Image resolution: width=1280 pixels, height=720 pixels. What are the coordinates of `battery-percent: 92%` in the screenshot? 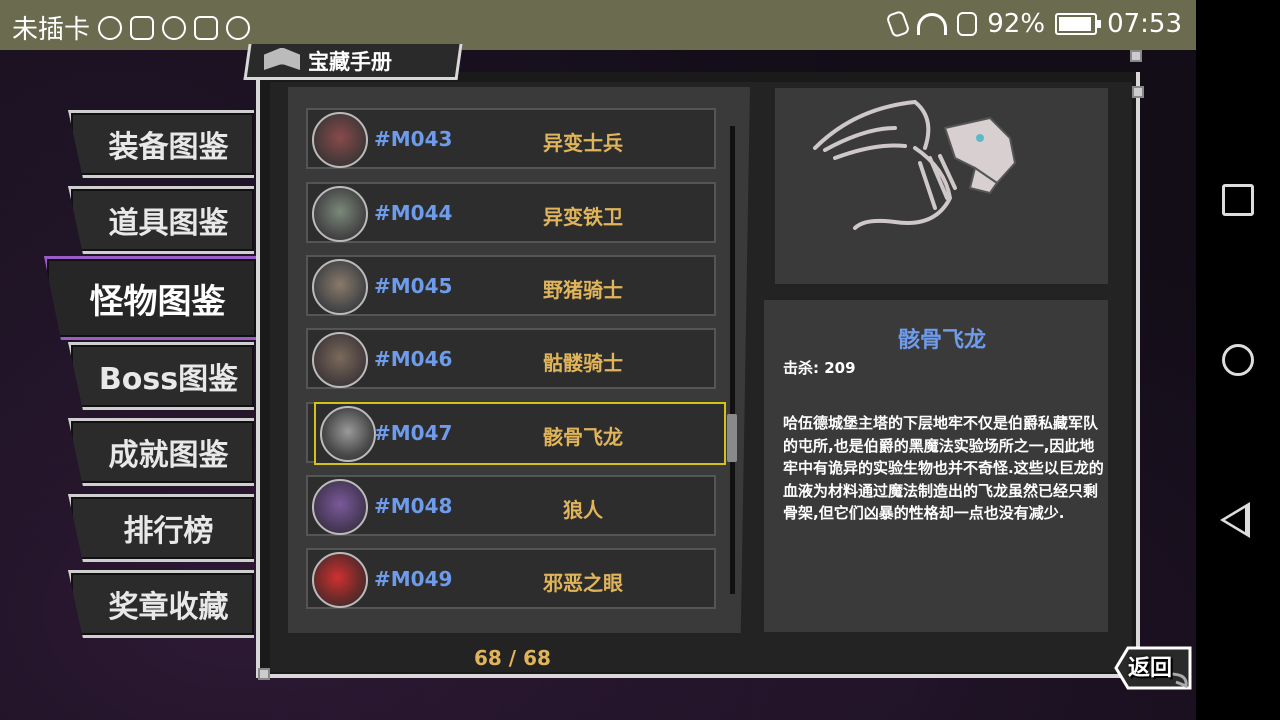 It's located at (1016, 24).